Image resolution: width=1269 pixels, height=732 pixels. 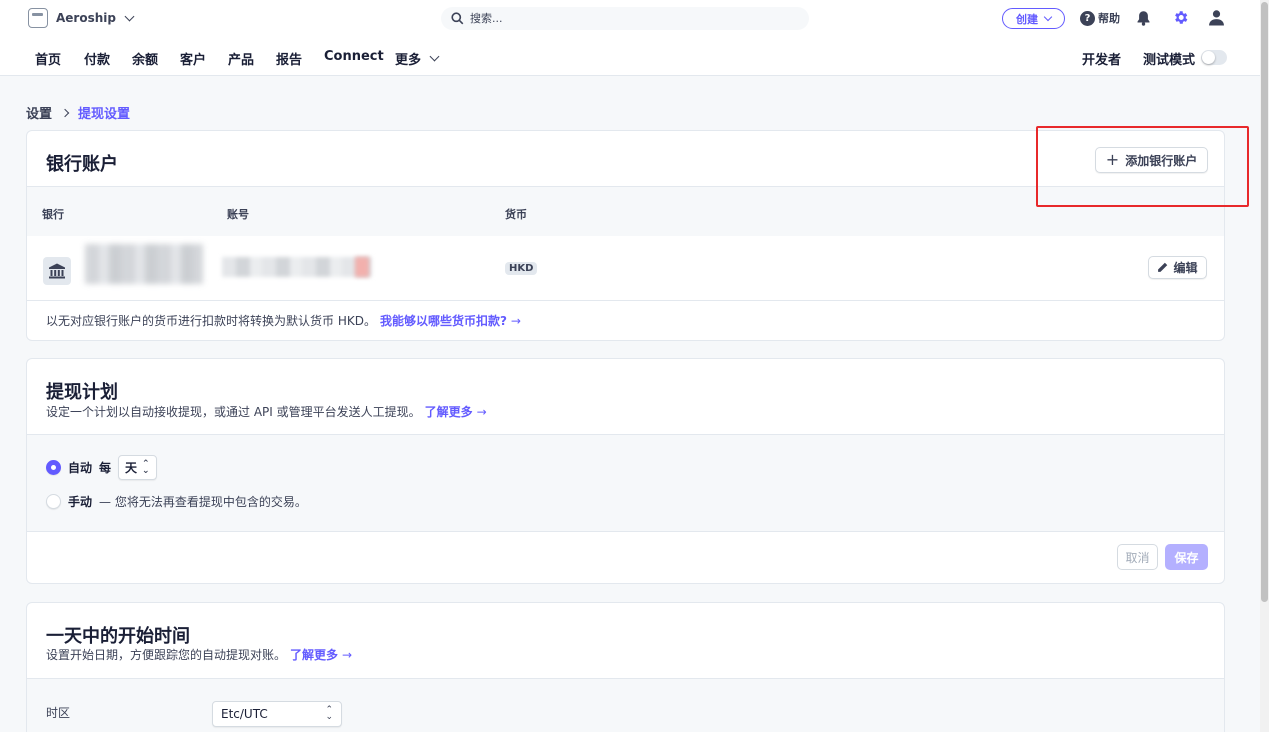 What do you see at coordinates (625, 268) in the screenshot?
I see `table-row: HKD 编辑` at bounding box center [625, 268].